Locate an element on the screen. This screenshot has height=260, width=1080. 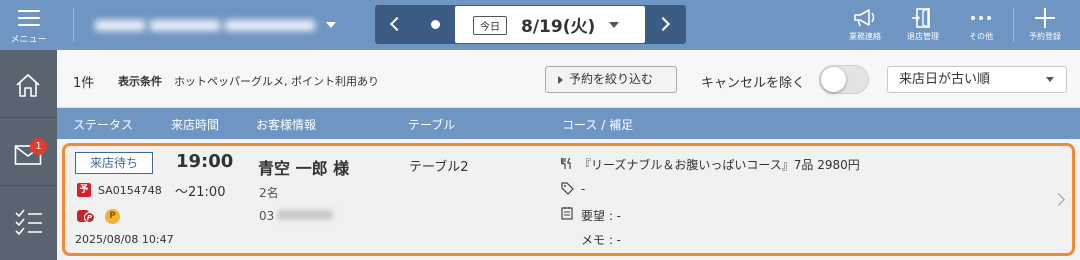
plus-icon is located at coordinates (1045, 18).